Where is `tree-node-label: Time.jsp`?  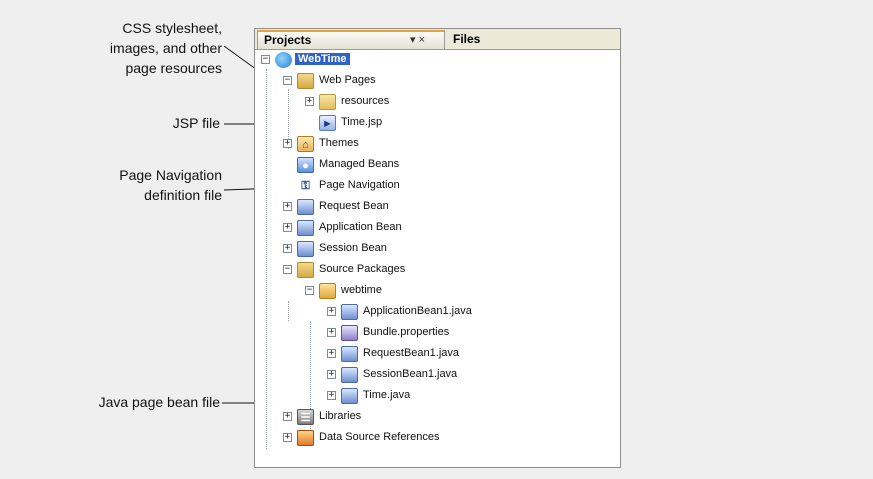
tree-node-label: Time.jsp is located at coordinates (362, 122).